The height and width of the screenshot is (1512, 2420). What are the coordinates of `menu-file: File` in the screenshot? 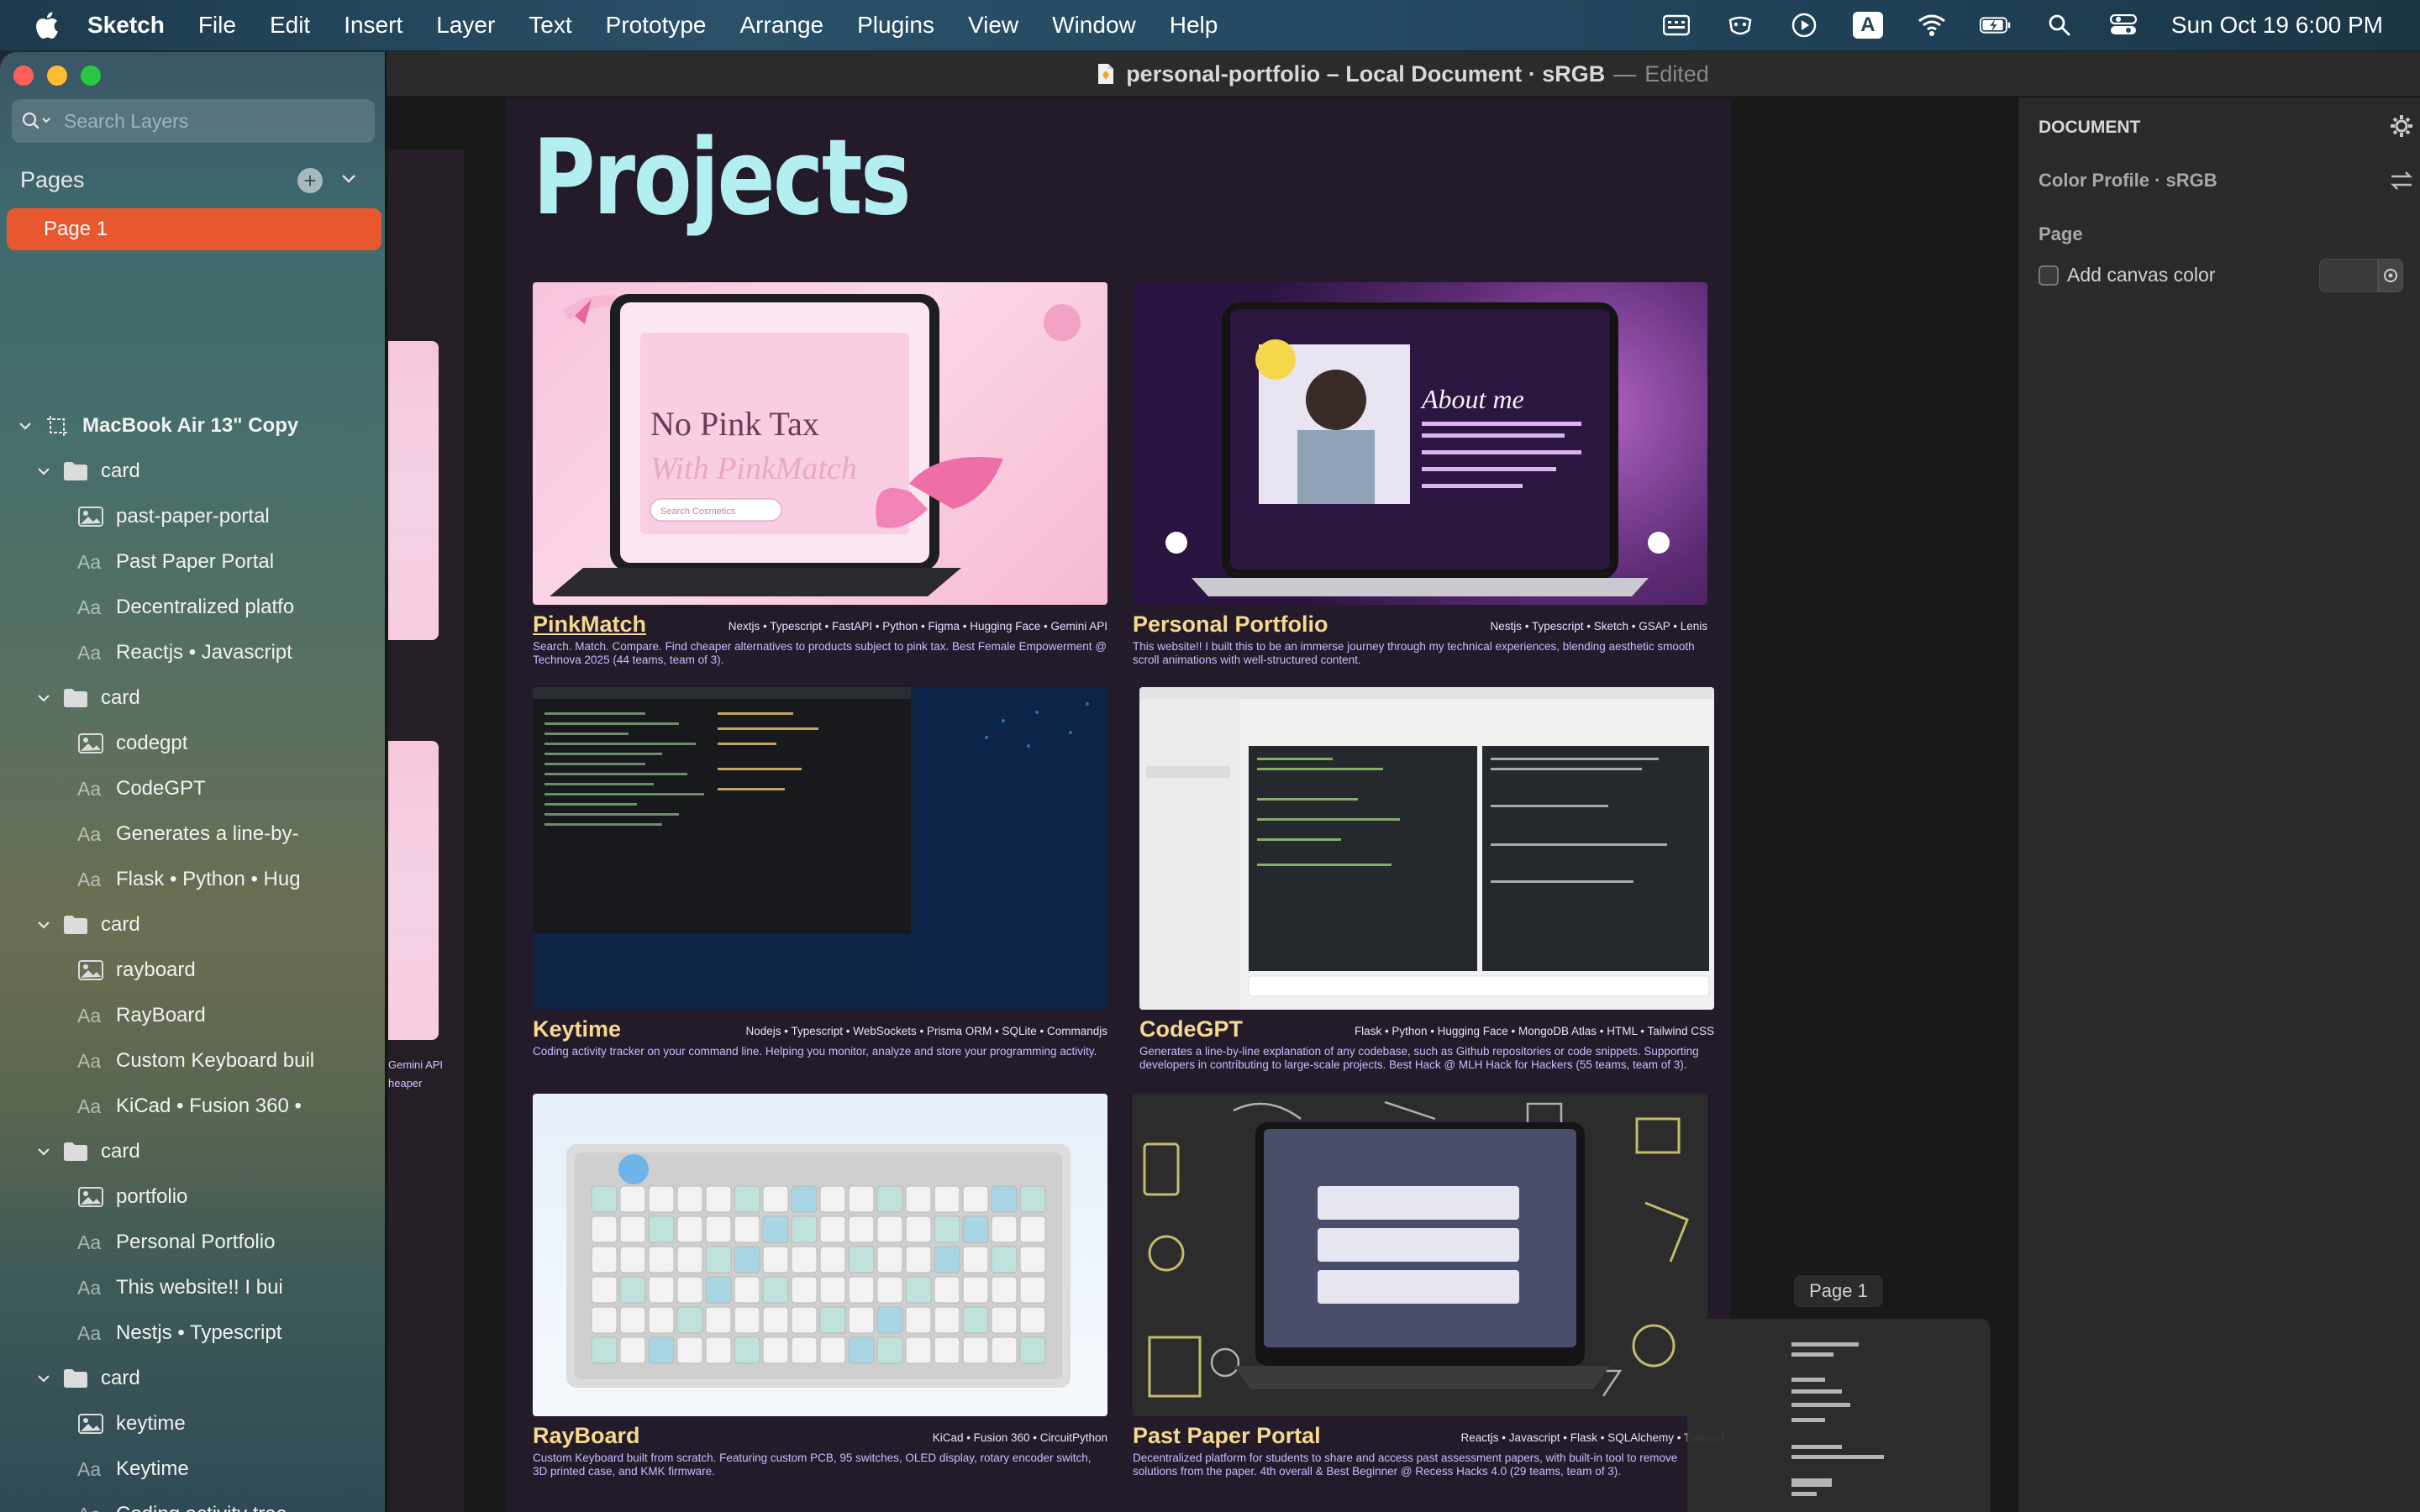 It's located at (217, 25).